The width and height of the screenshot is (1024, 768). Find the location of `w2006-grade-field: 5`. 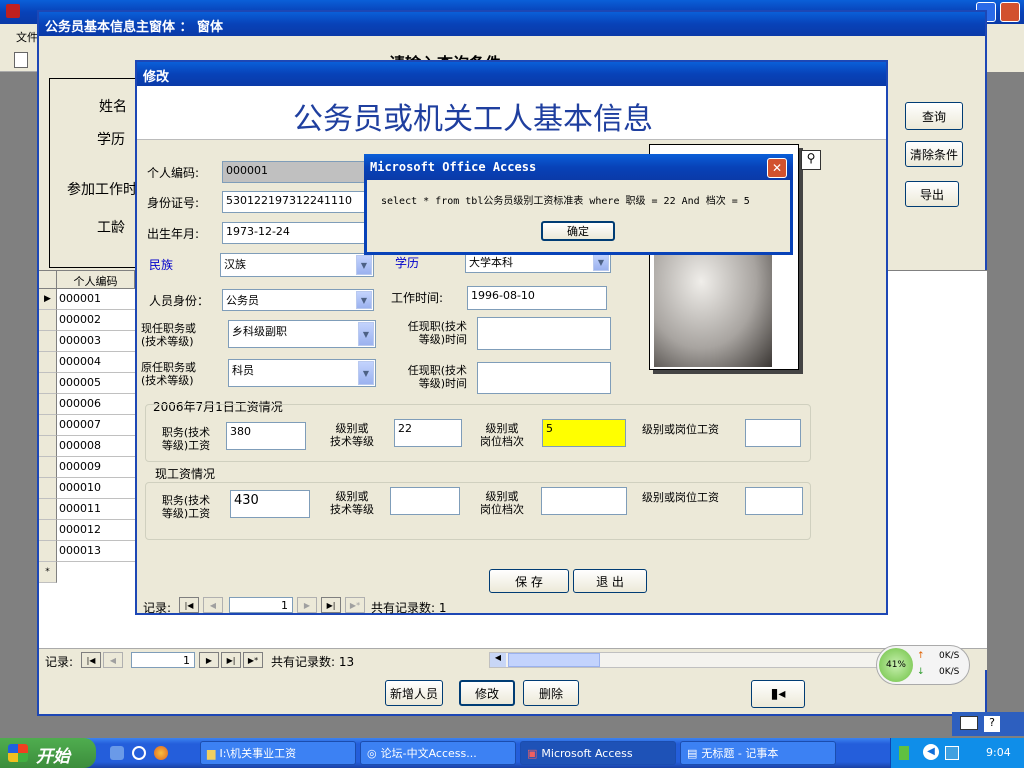

w2006-grade-field: 5 is located at coordinates (584, 433).